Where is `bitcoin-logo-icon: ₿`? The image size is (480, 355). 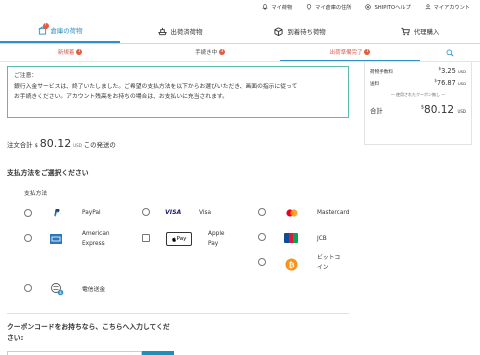 bitcoin-logo-icon: ₿ is located at coordinates (291, 264).